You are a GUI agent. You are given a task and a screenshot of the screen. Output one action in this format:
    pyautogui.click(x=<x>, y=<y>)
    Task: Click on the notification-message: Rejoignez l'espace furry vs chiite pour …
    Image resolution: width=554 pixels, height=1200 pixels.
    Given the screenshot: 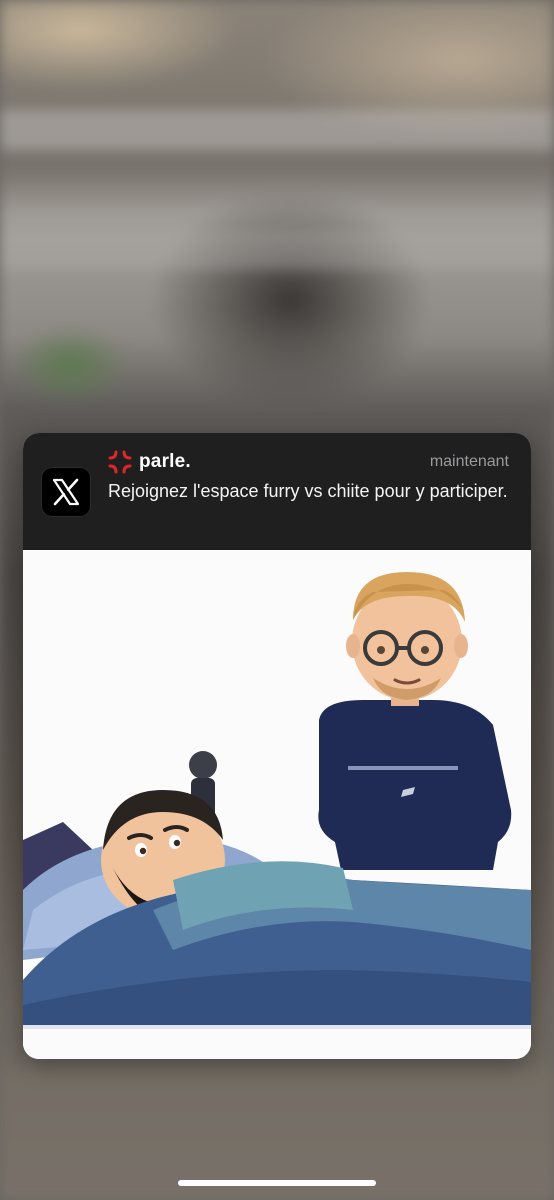 What is the action you would take?
    pyautogui.click(x=308, y=491)
    